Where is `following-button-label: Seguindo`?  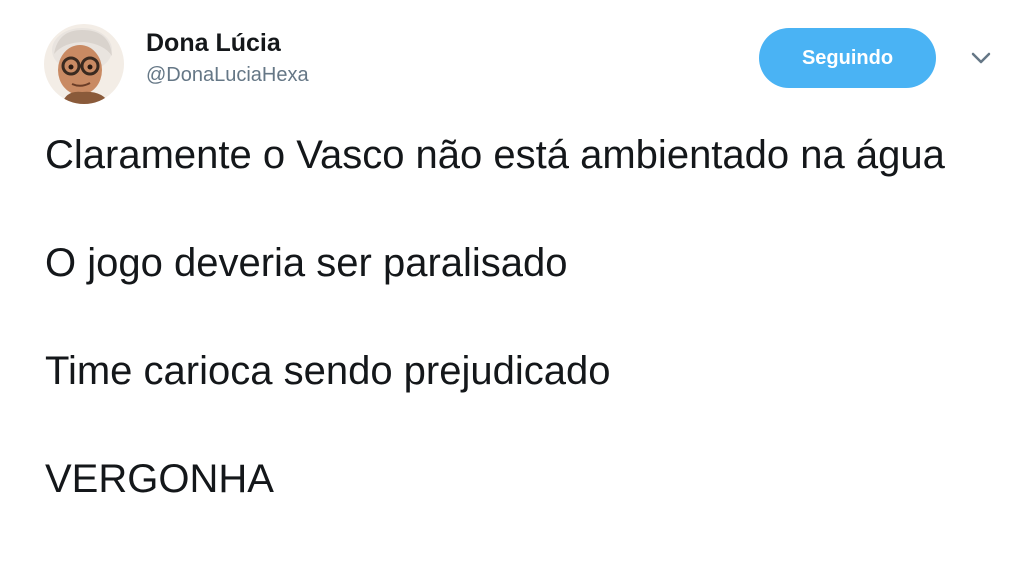
following-button-label: Seguindo is located at coordinates (847, 57).